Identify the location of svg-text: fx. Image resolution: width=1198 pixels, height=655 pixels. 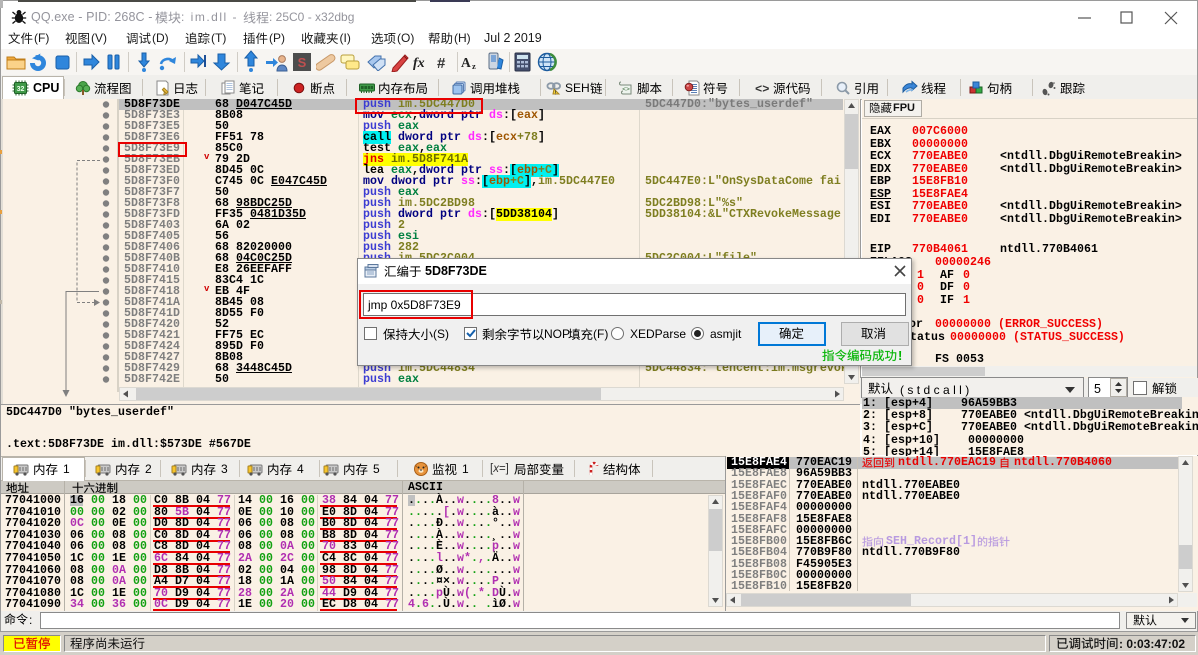
(419, 63).